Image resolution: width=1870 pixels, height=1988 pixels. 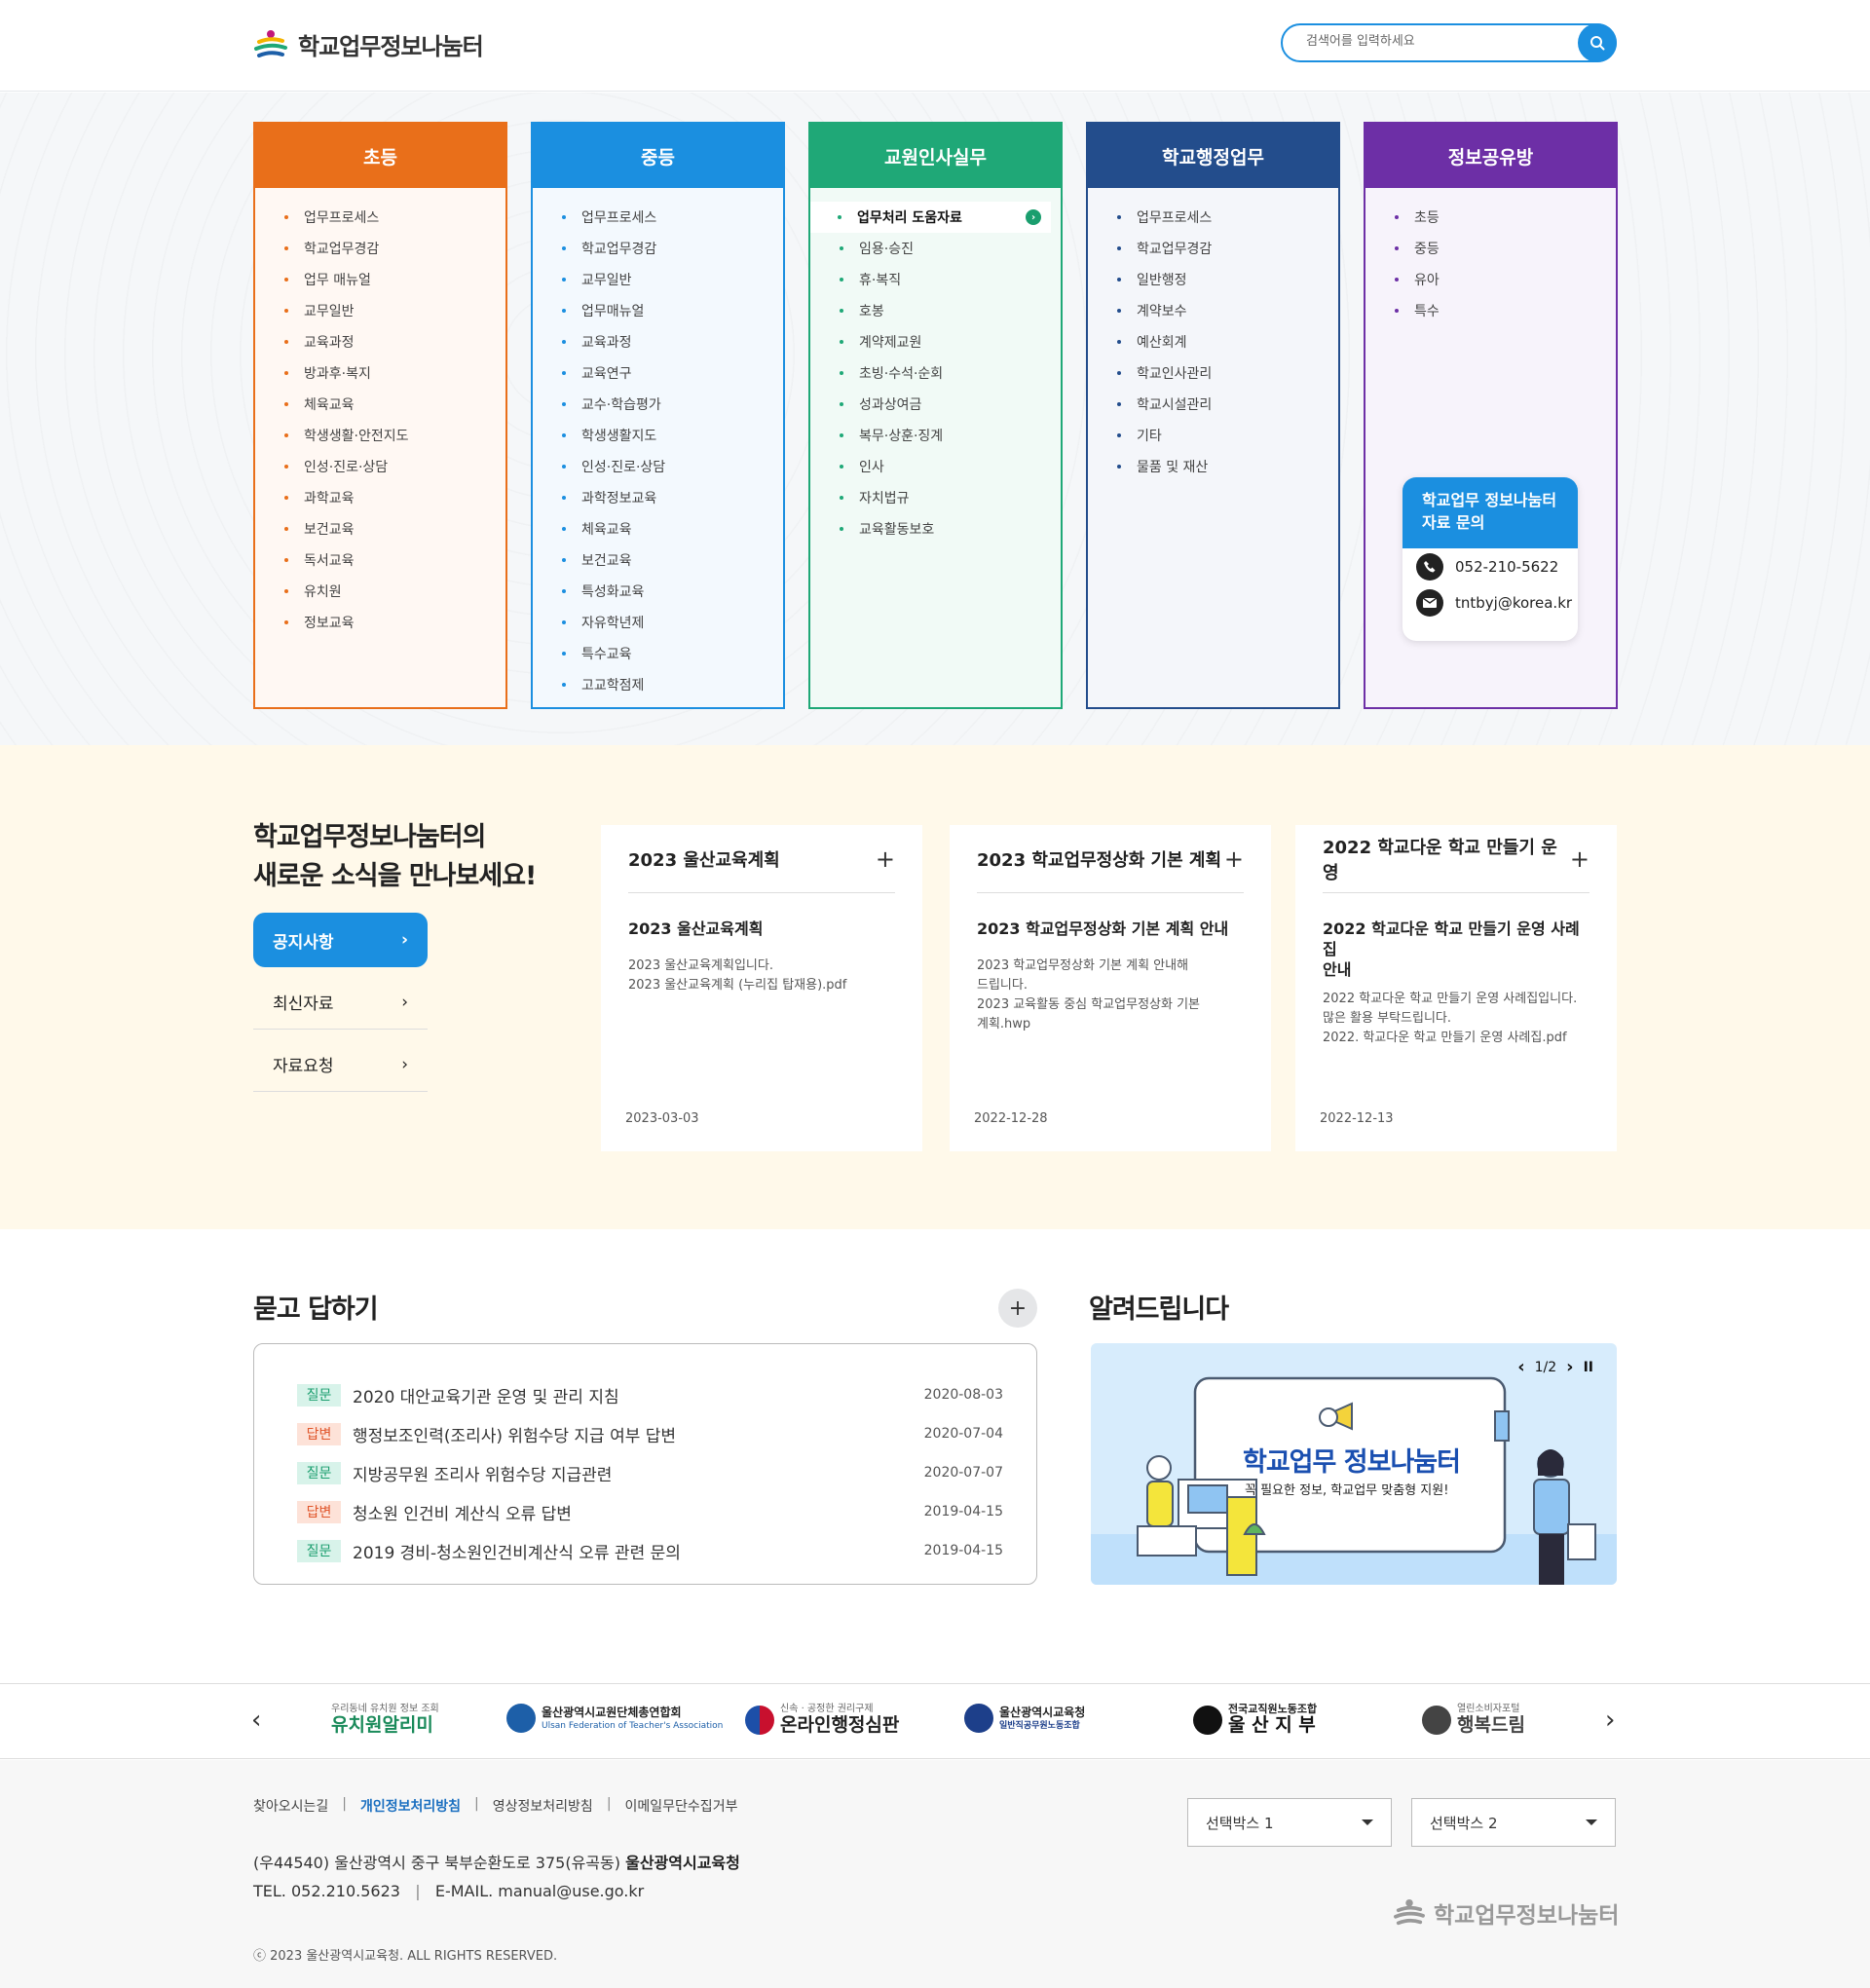 What do you see at coordinates (658, 436) in the screenshot?
I see `menu-item: 학생생활지도` at bounding box center [658, 436].